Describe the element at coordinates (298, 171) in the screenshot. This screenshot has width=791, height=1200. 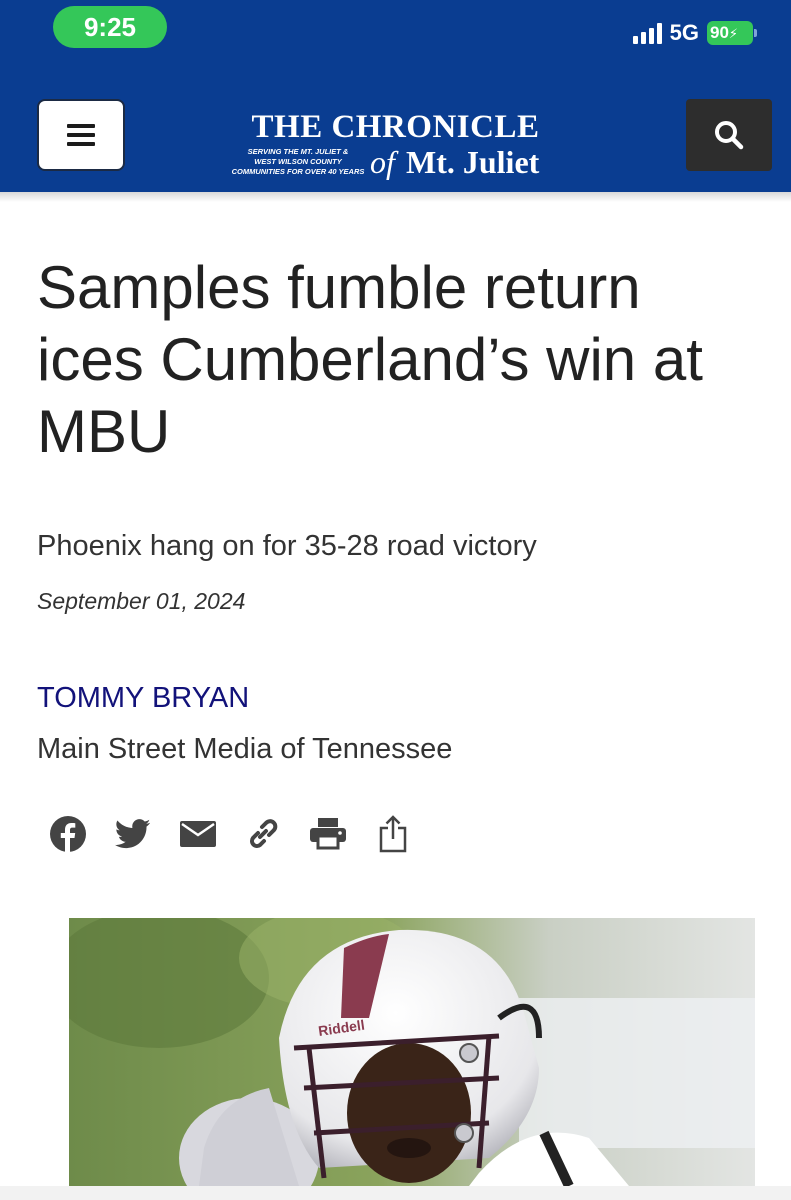
I see `logo-tagline-line: COMMUNITIES FOR OVER 40 YEARS` at that location.